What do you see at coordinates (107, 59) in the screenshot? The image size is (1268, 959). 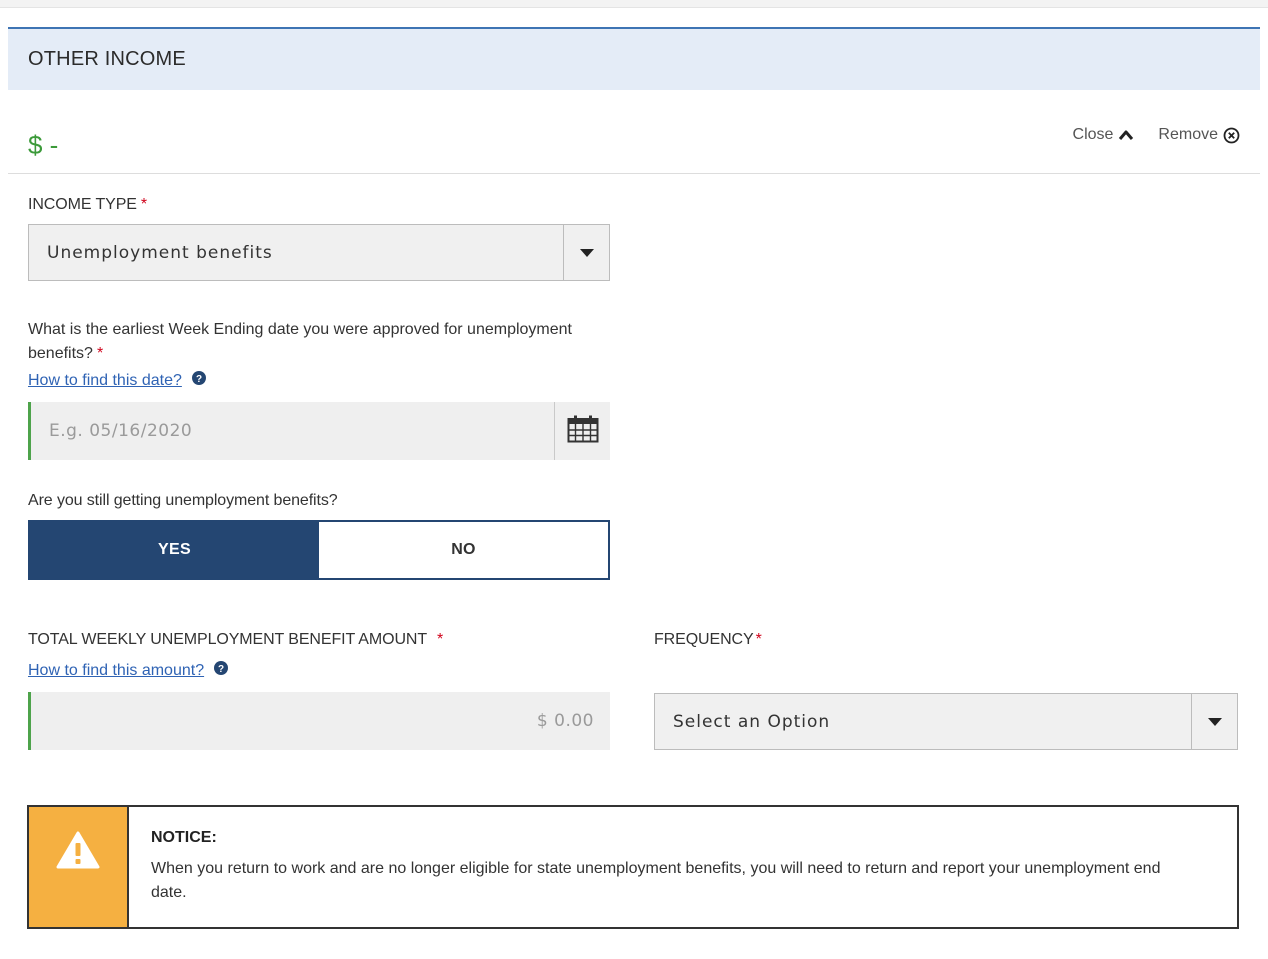 I see `section-title: OTHER INCOME` at bounding box center [107, 59].